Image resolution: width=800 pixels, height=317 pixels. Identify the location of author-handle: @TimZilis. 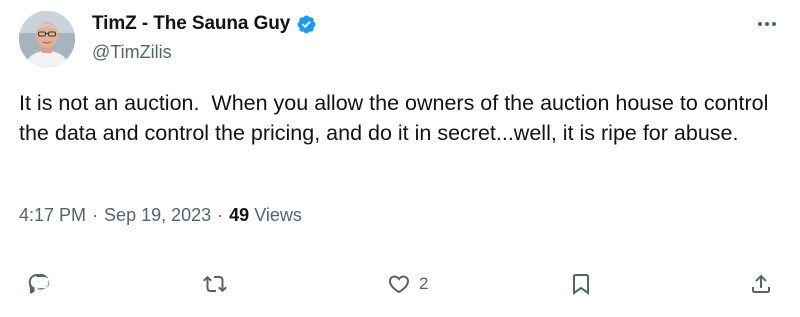
(132, 52).